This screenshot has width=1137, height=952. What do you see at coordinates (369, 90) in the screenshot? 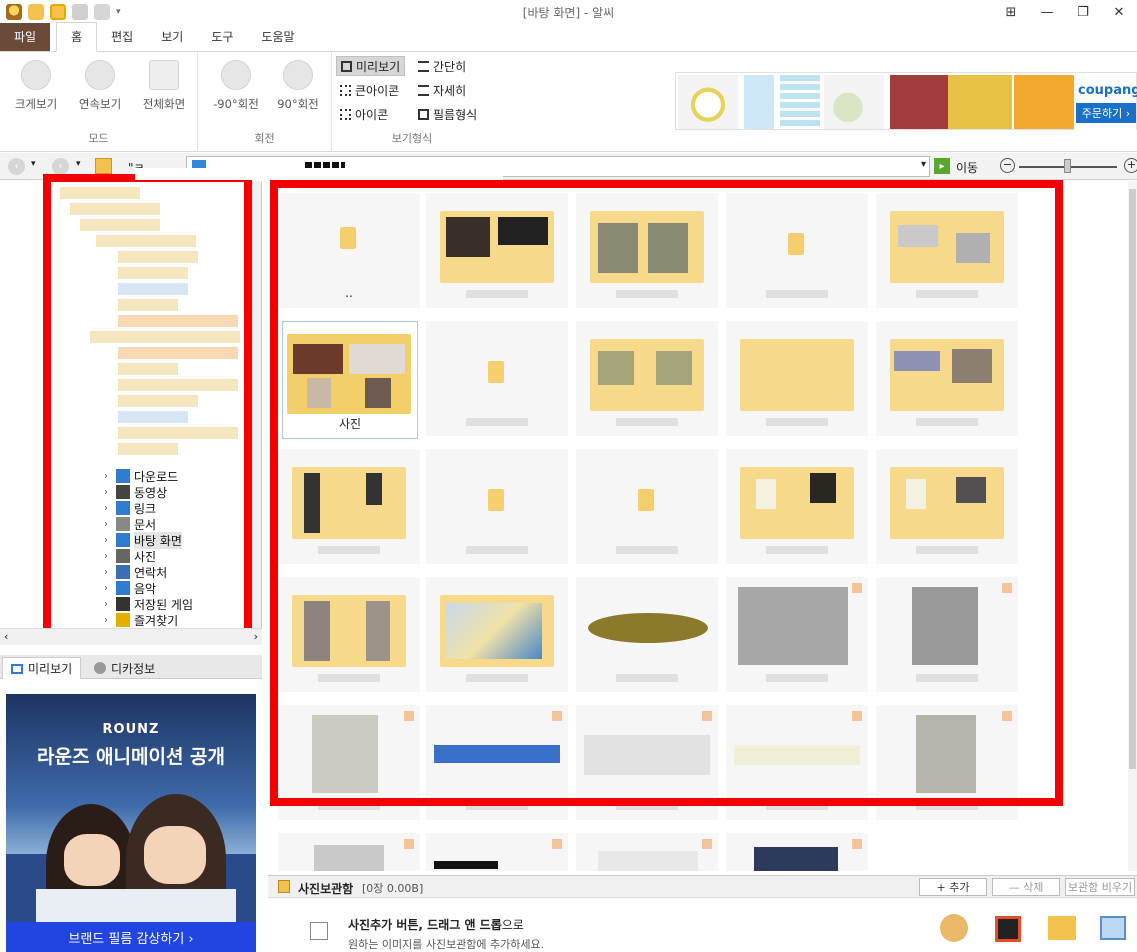
I see `view-large-icon-option: 큰아이콘` at bounding box center [369, 90].